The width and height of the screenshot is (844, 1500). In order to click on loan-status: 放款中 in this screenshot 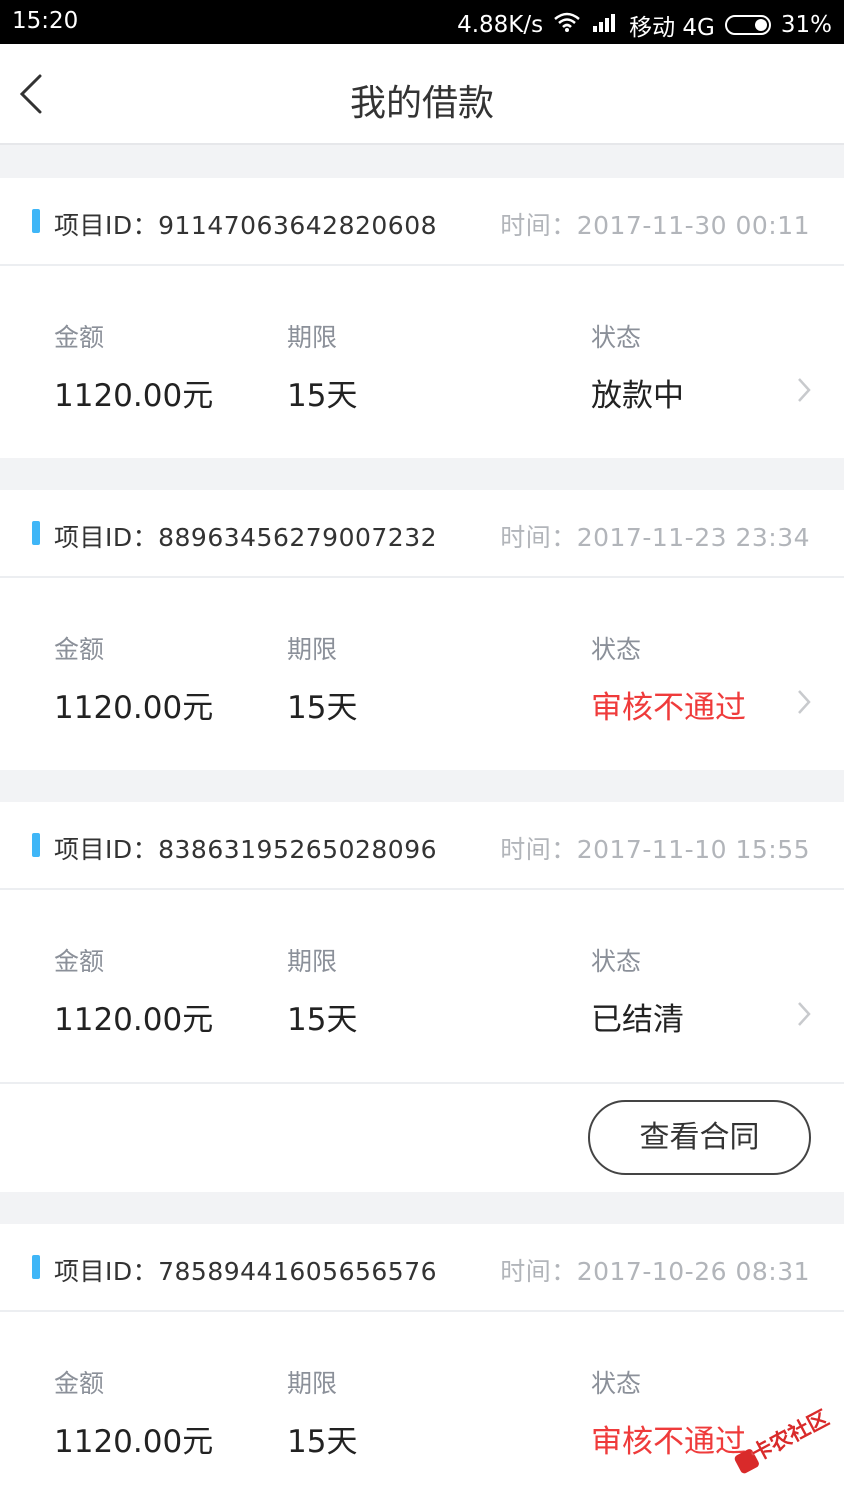, I will do `click(637, 396)`.